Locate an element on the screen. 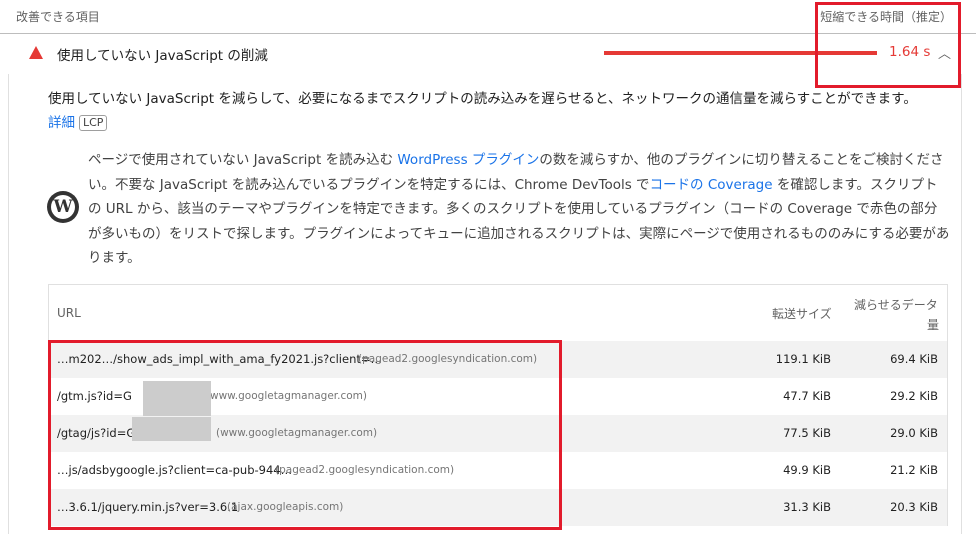  column-header-url: URL is located at coordinates (69, 313).